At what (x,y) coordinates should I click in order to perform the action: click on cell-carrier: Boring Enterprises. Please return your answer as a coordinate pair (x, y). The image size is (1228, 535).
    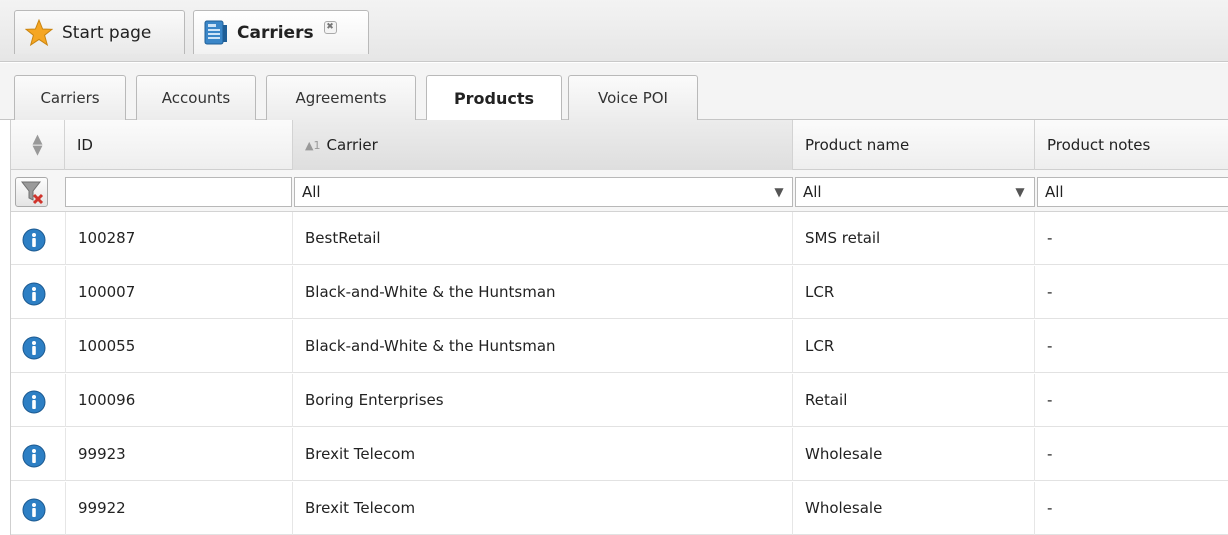
    Looking at the image, I should click on (543, 400).